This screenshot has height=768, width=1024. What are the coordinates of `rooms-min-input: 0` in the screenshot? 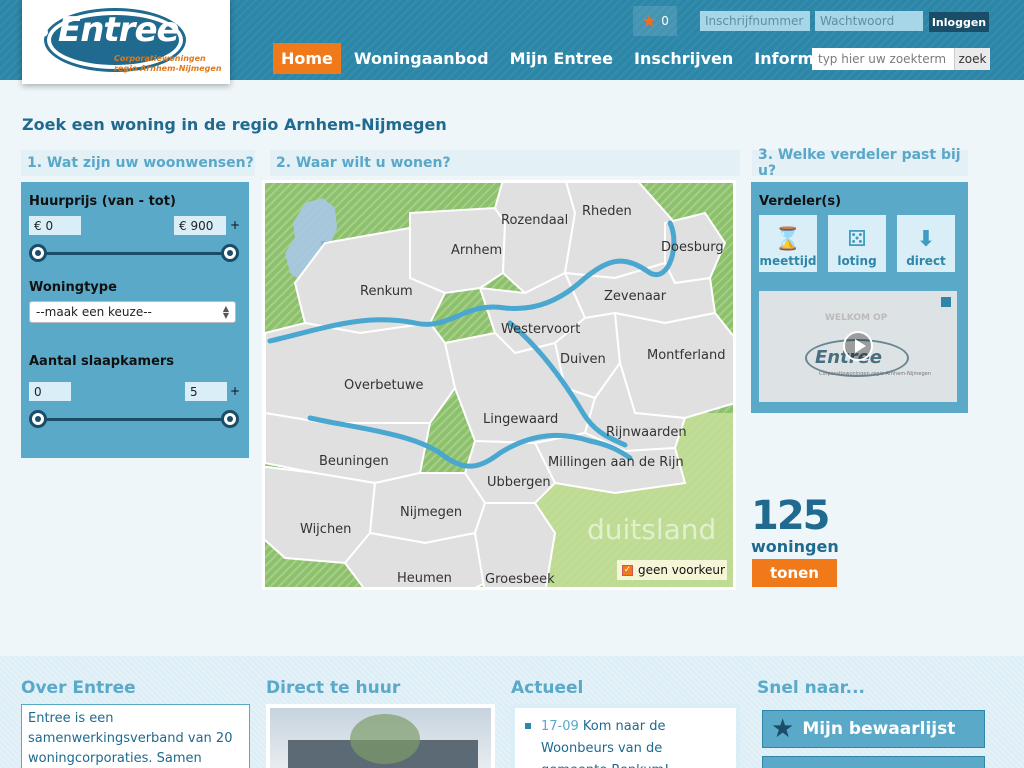 It's located at (50, 391).